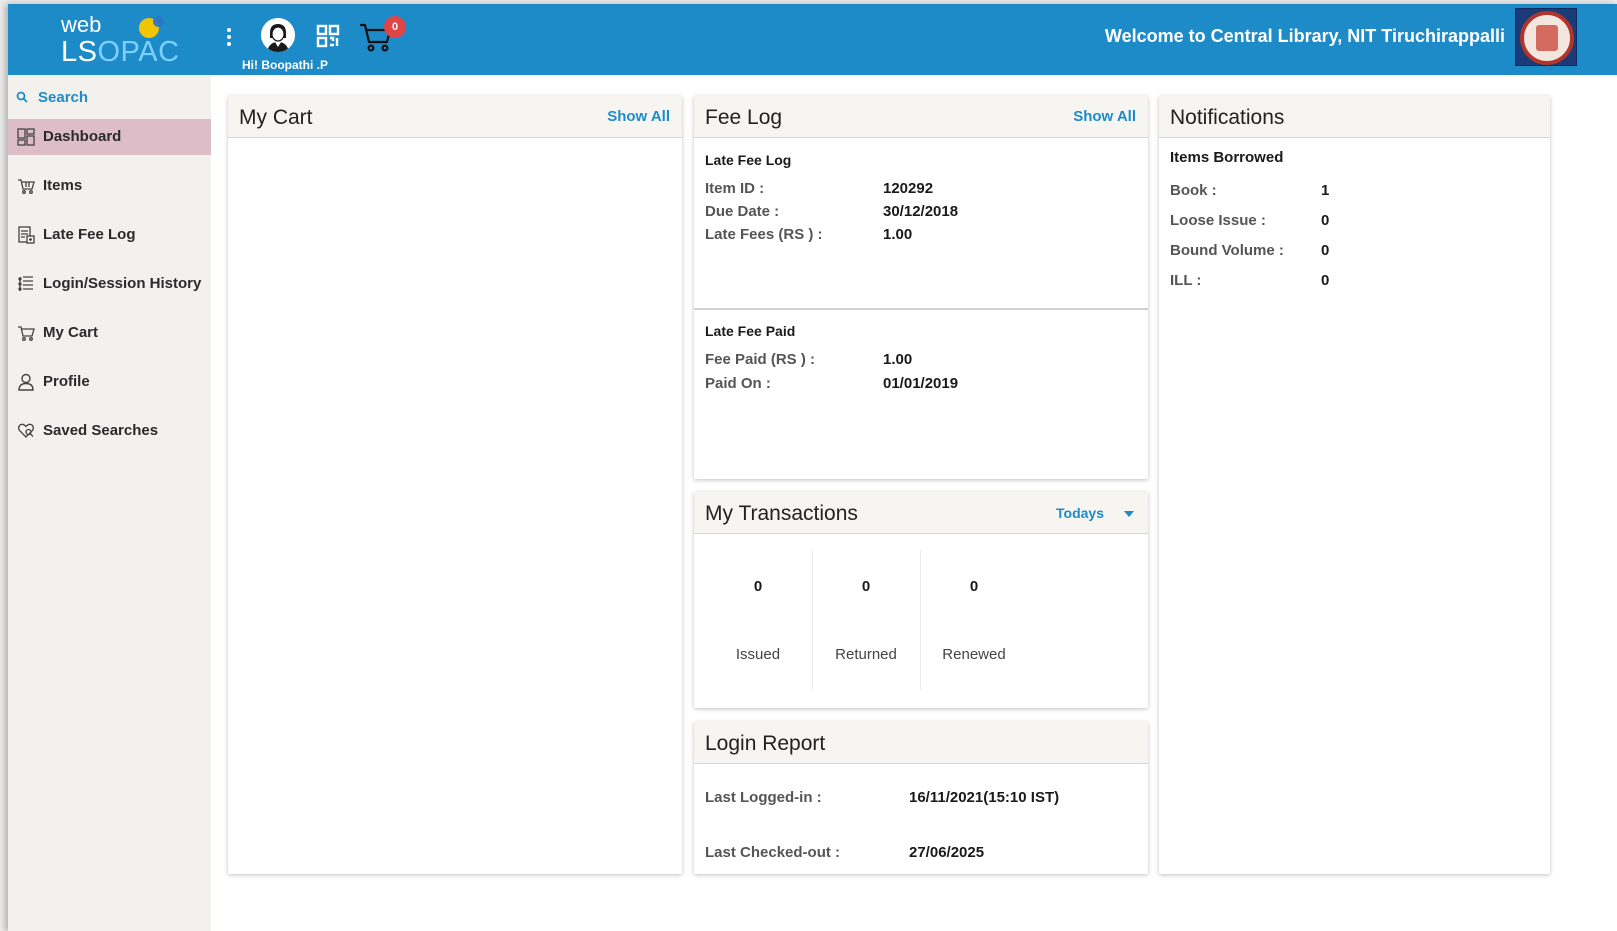  I want to click on login-report-header: Login Report, so click(921, 743).